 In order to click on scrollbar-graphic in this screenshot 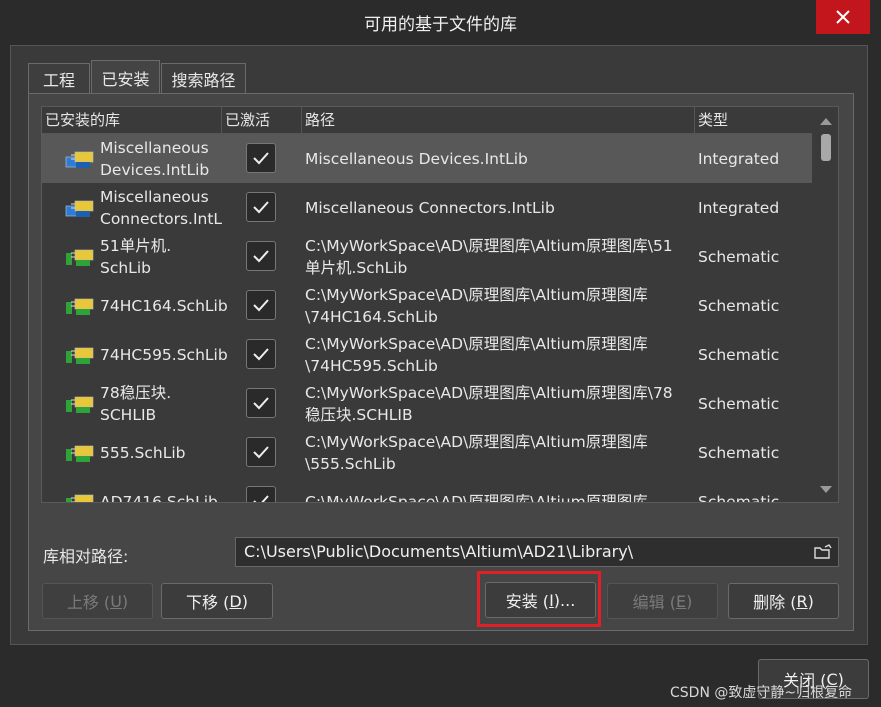, I will do `click(826, 305)`.